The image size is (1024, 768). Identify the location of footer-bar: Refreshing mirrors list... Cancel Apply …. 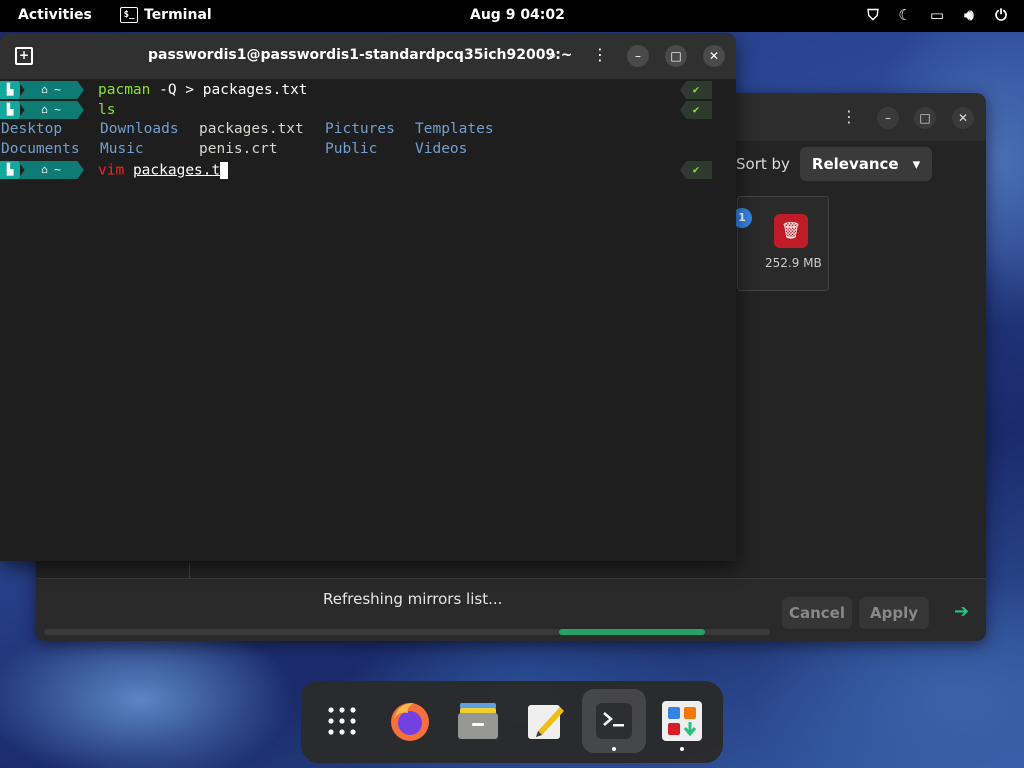
(511, 602).